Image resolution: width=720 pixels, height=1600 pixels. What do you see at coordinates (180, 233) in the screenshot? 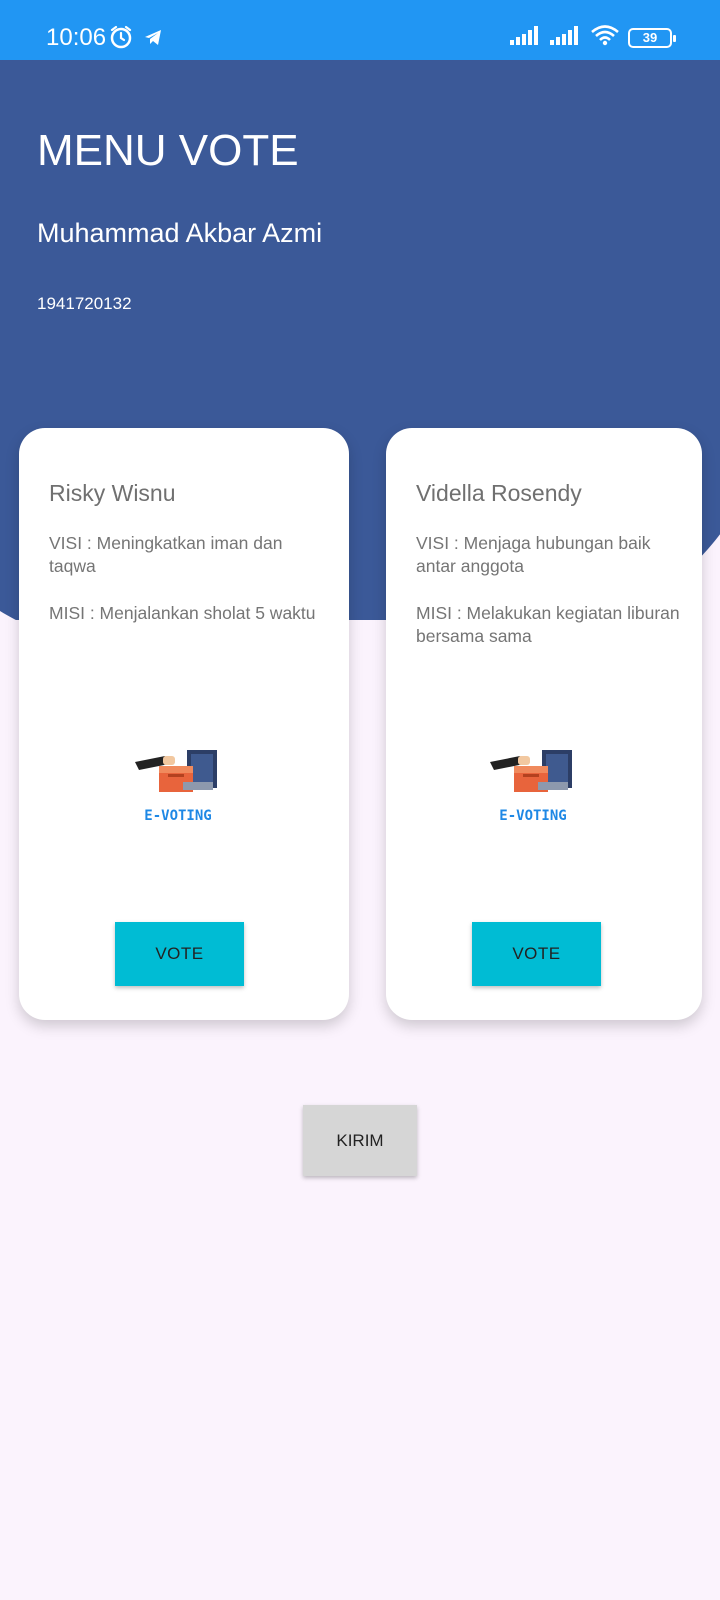
I see `user-name: Muhammad Akbar Azmi` at bounding box center [180, 233].